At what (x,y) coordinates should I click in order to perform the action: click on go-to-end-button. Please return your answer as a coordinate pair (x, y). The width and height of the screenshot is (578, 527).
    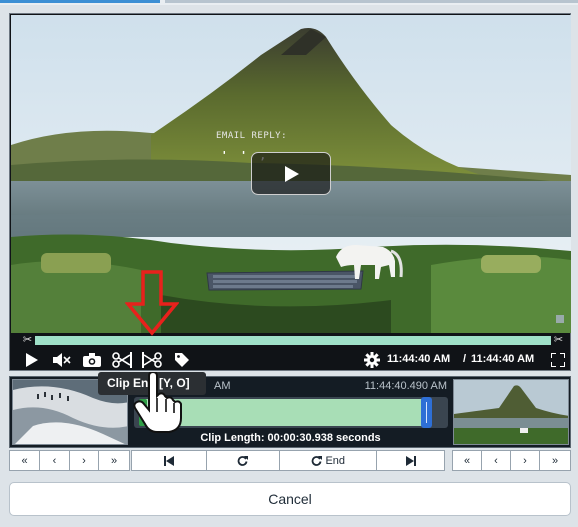
    Looking at the image, I should click on (410, 460).